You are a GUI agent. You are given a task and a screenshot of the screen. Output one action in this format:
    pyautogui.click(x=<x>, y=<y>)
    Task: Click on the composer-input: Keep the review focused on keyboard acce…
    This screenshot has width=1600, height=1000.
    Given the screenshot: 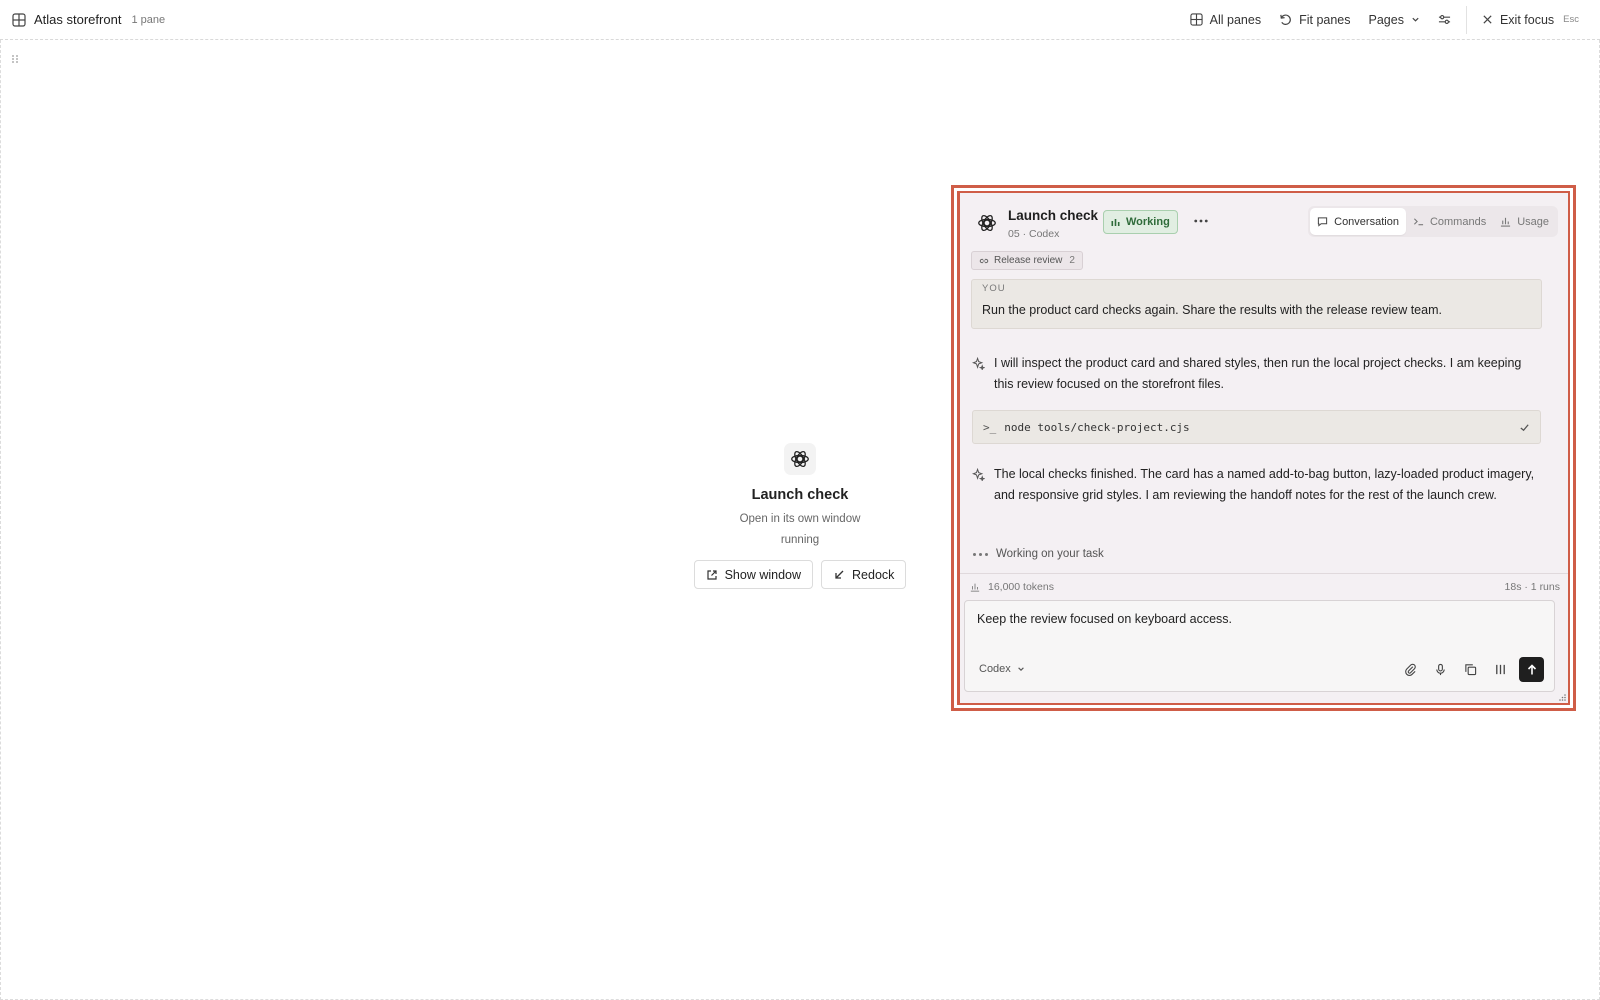 What is the action you would take?
    pyautogui.click(x=1104, y=619)
    